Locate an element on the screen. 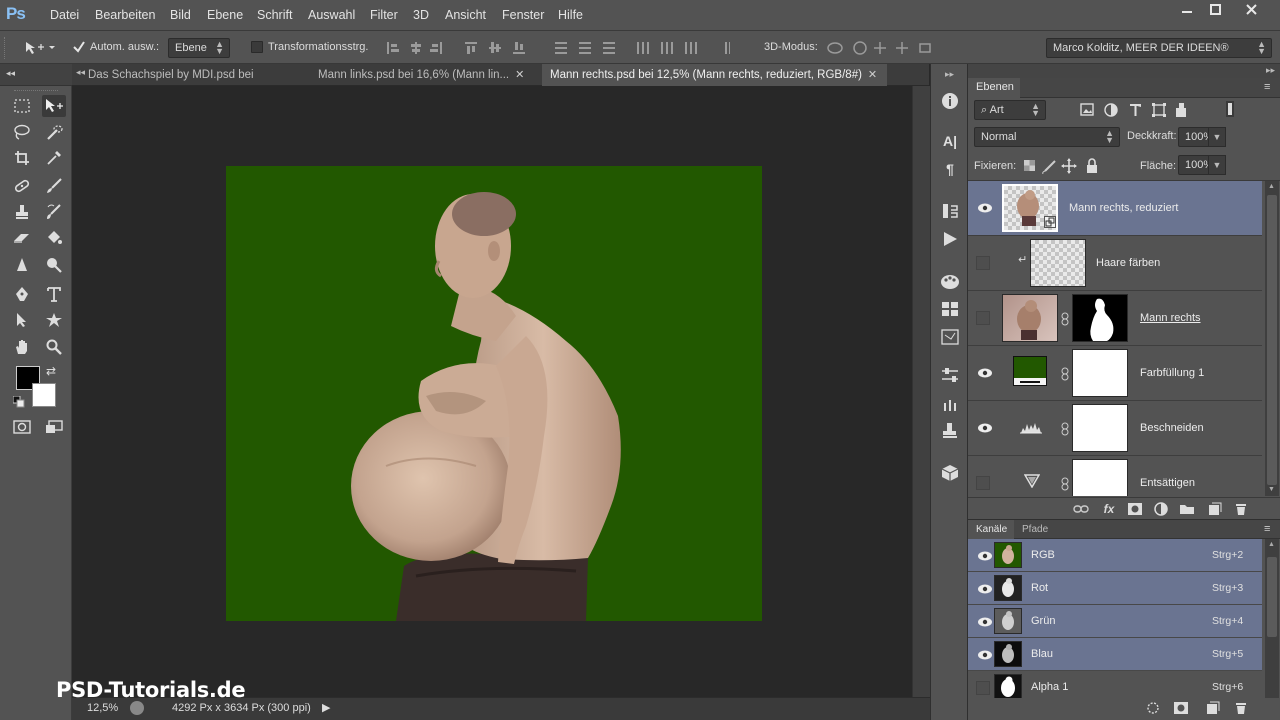 This screenshot has width=1280, height=720. history-icon is located at coordinates (950, 211).